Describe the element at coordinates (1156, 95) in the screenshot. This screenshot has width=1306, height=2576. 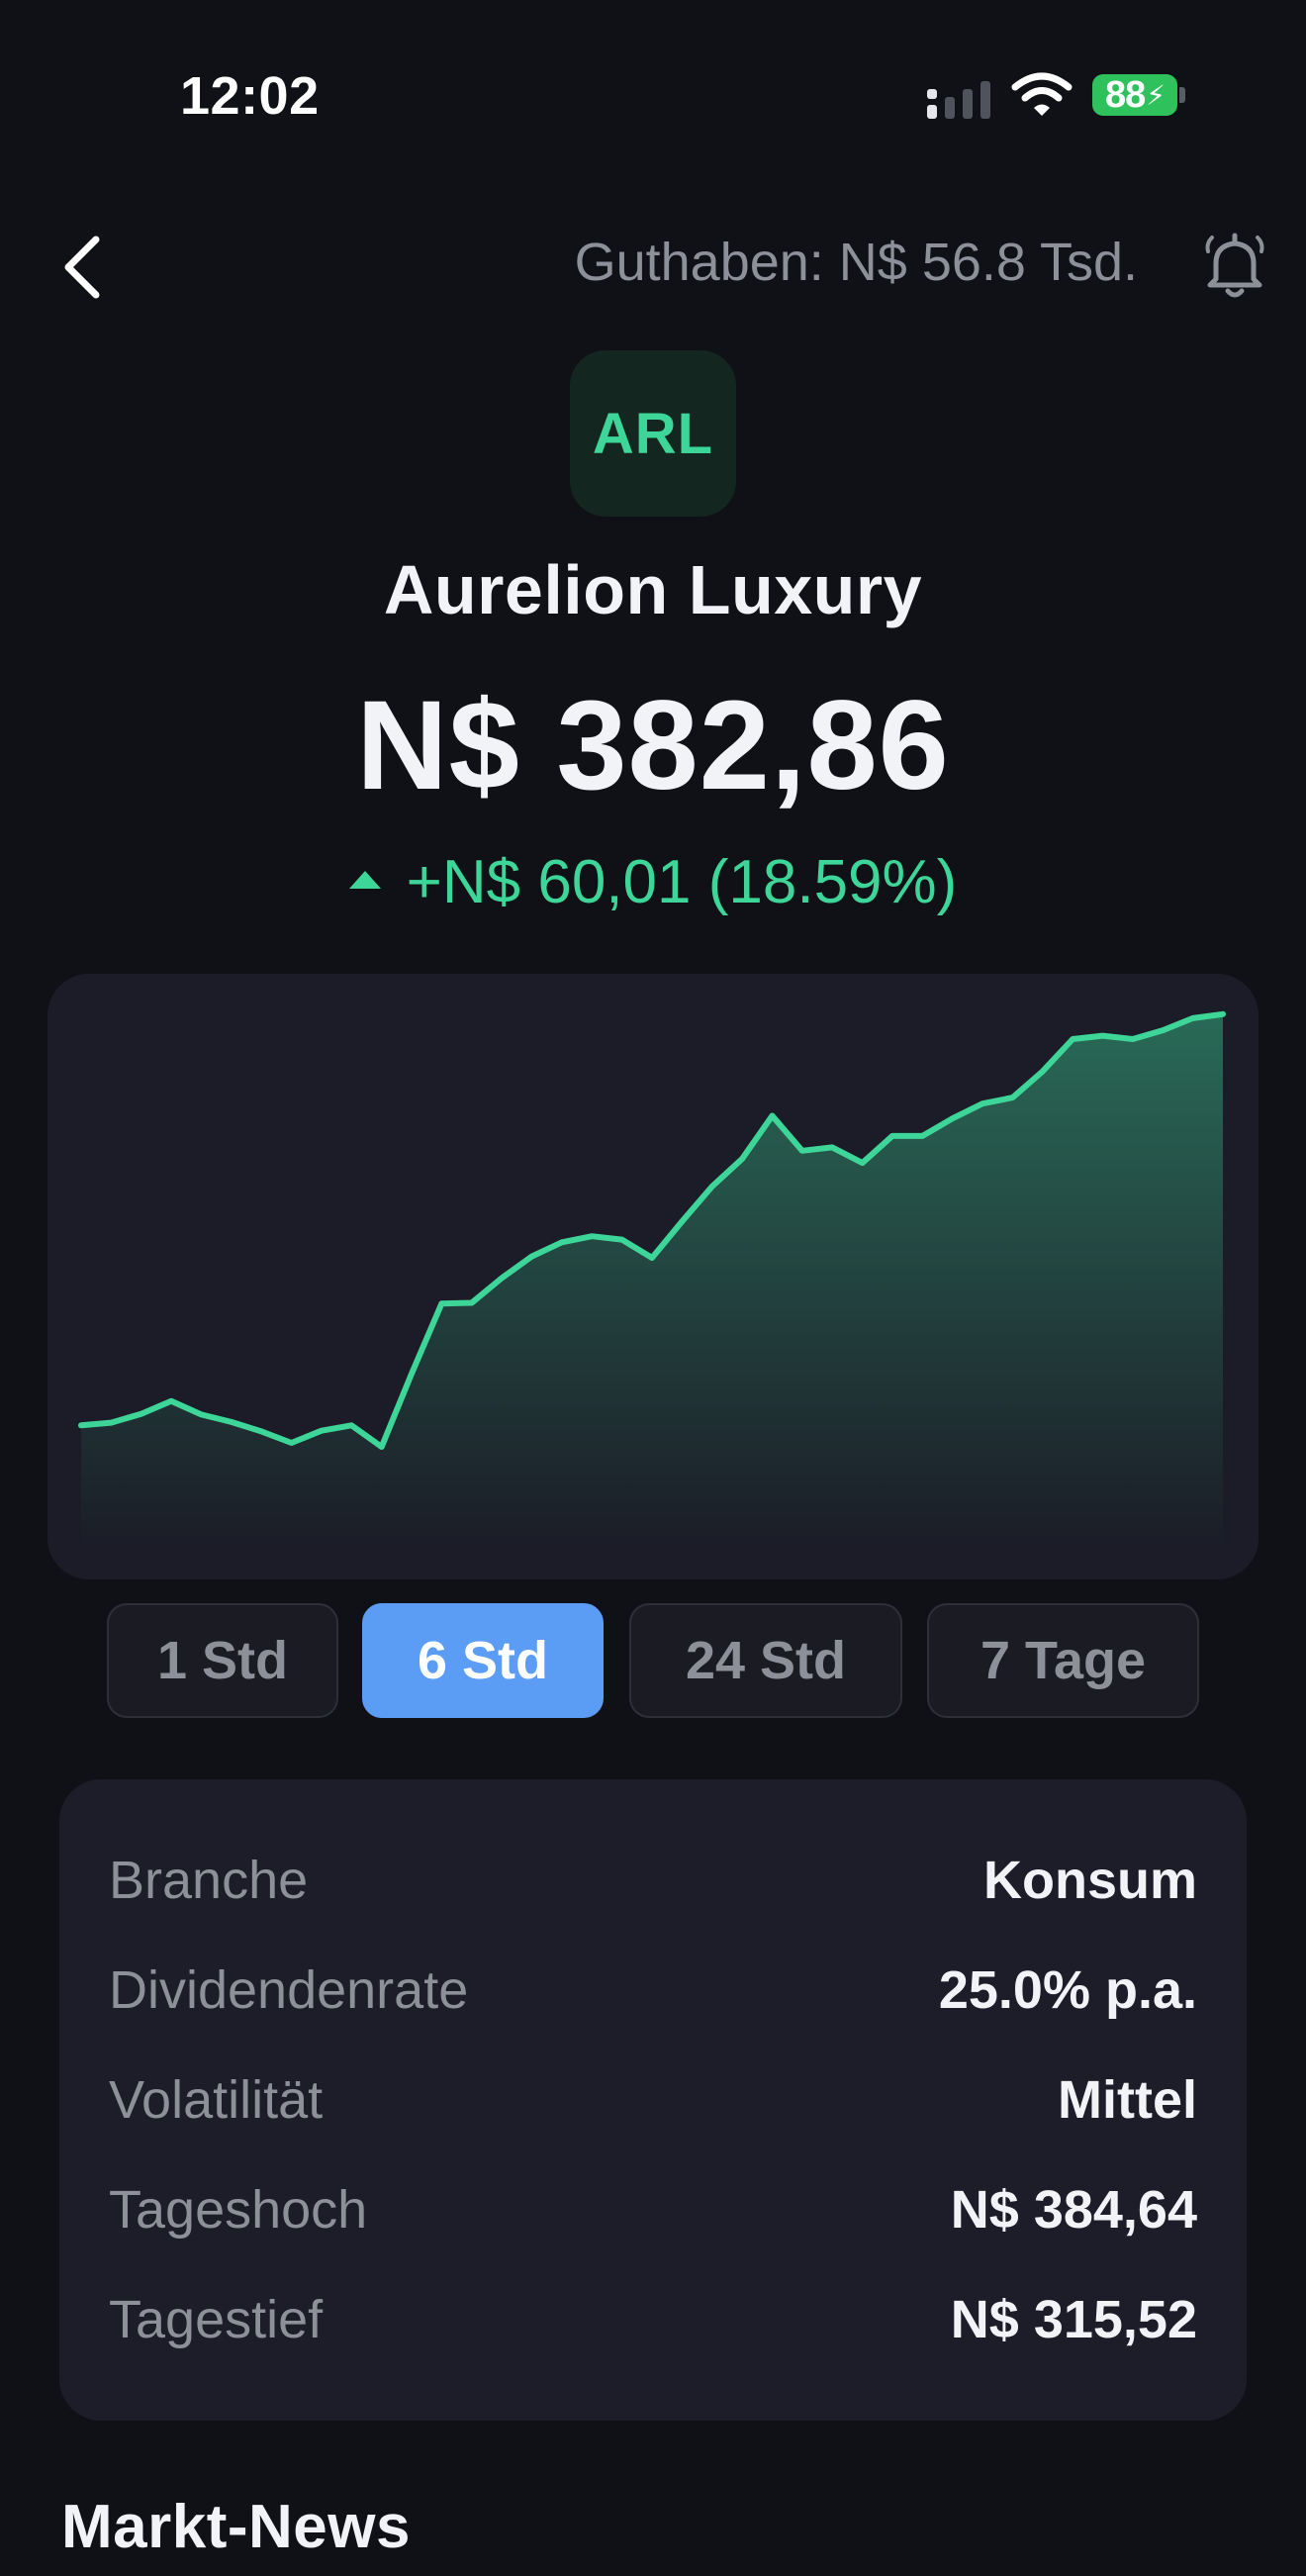
I see `bolt-icon: ⚡` at that location.